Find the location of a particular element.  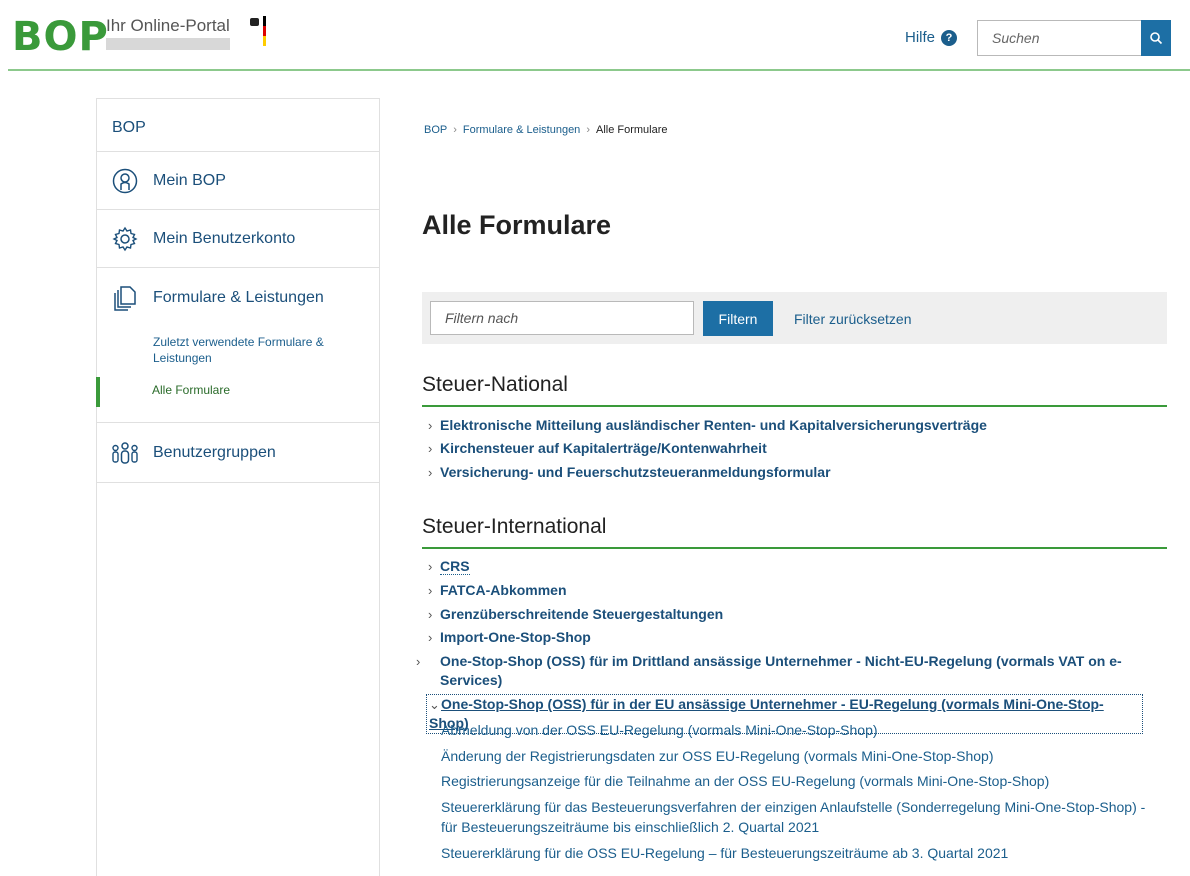

active-indicator is located at coordinates (98, 392).